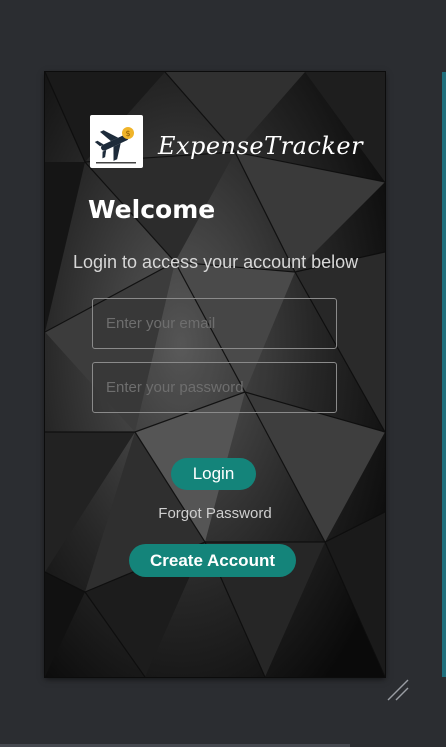 This screenshot has width=446, height=747. Describe the element at coordinates (212, 560) in the screenshot. I see `create-account-button: Create Account` at that location.